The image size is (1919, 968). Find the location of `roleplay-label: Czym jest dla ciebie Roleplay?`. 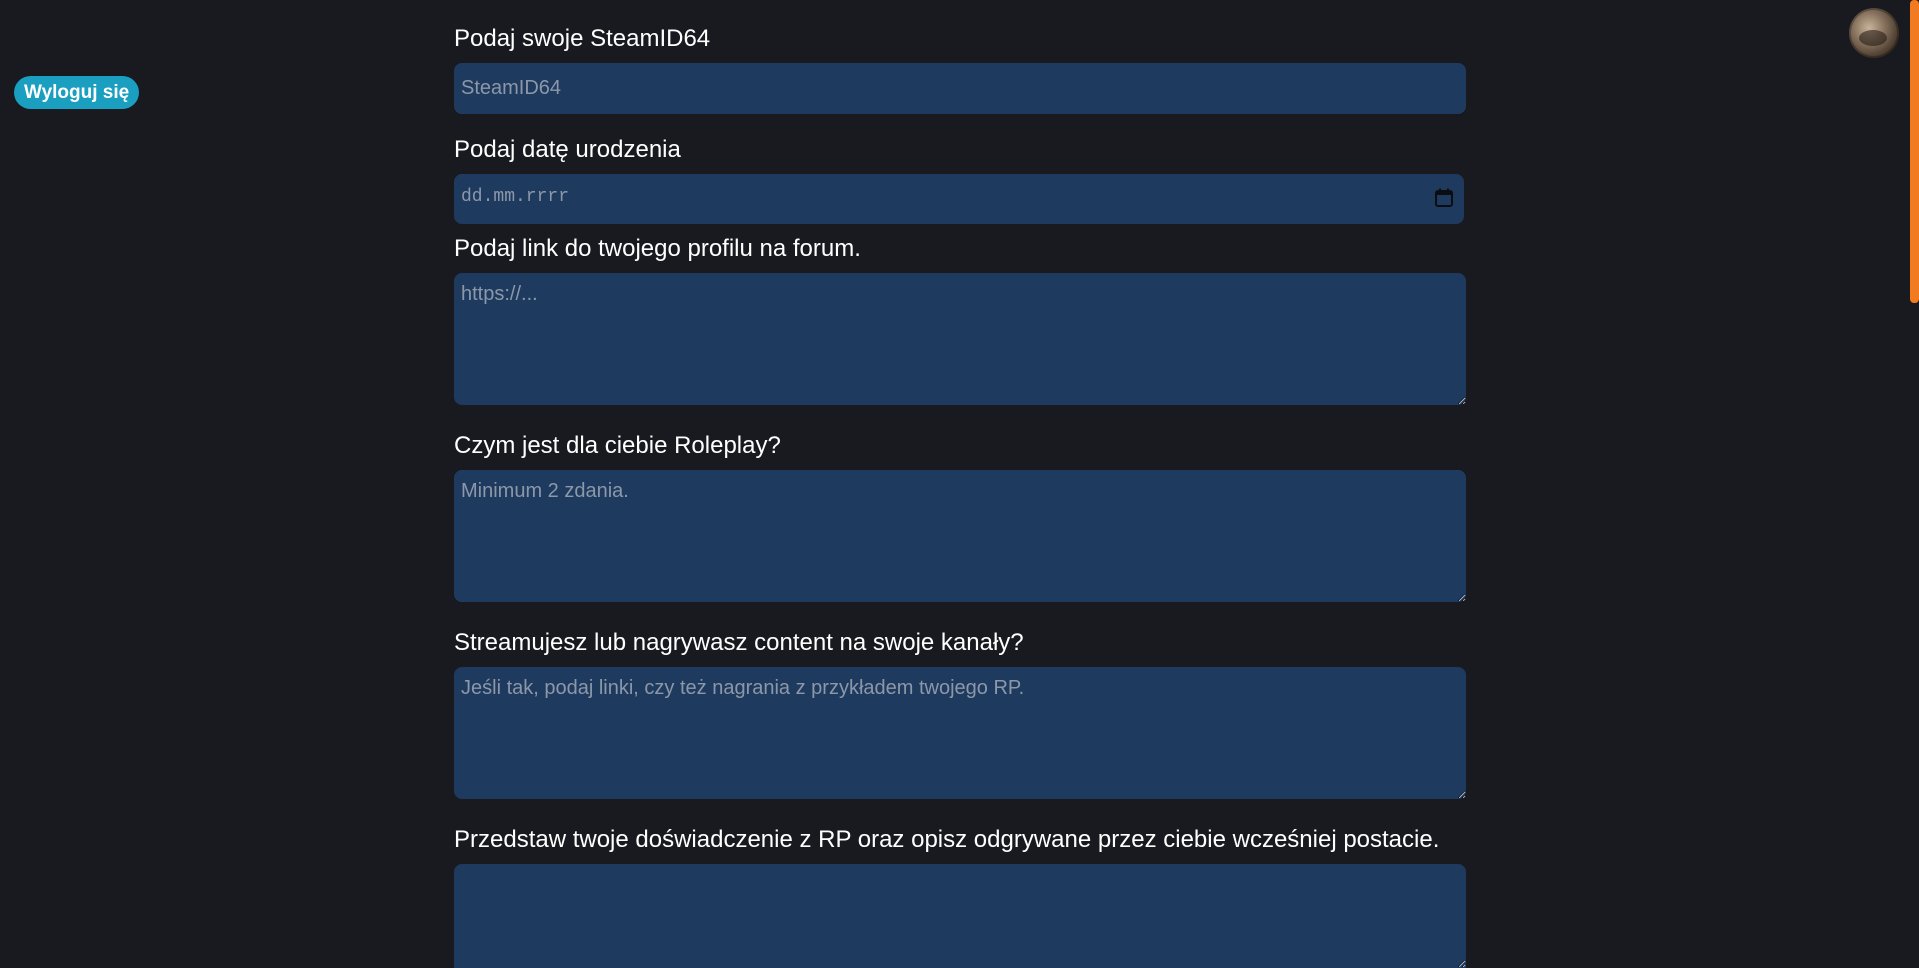

roleplay-label: Czym jest dla ciebie Roleplay? is located at coordinates (617, 445).